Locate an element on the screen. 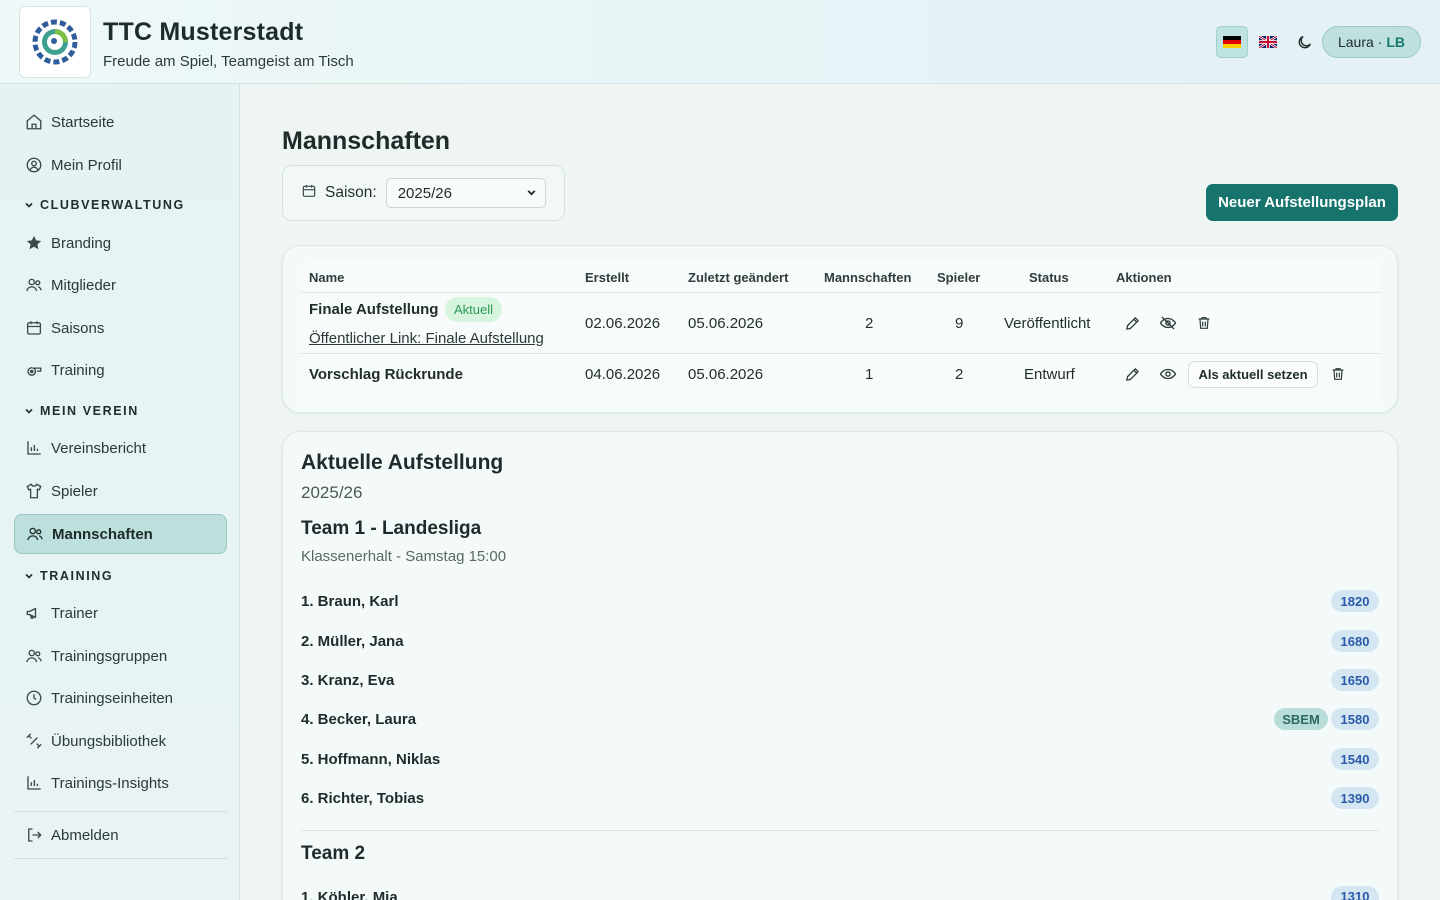 This screenshot has height=900, width=1440. current-lineup-season: 2025/26 is located at coordinates (332, 492).